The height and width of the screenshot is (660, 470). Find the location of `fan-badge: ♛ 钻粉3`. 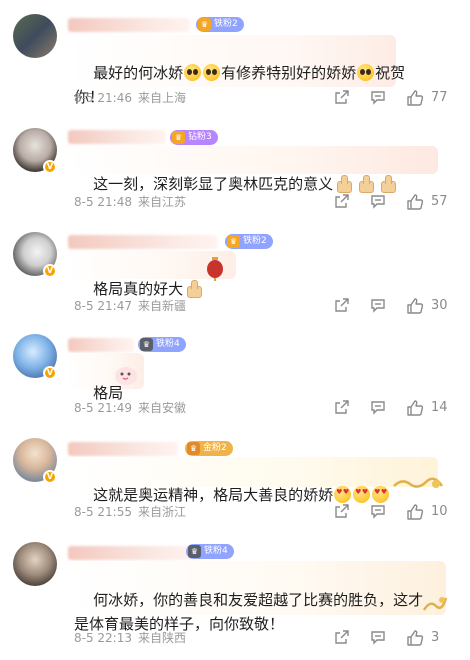

fan-badge: ♛ 钻粉3 is located at coordinates (194, 137).